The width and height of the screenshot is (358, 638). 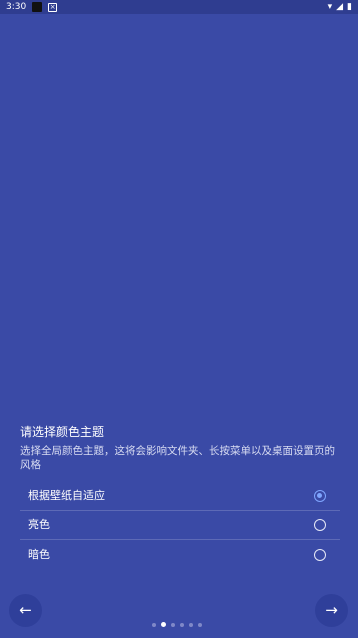 I want to click on notification-badge-icon: ×, so click(x=53, y=7).